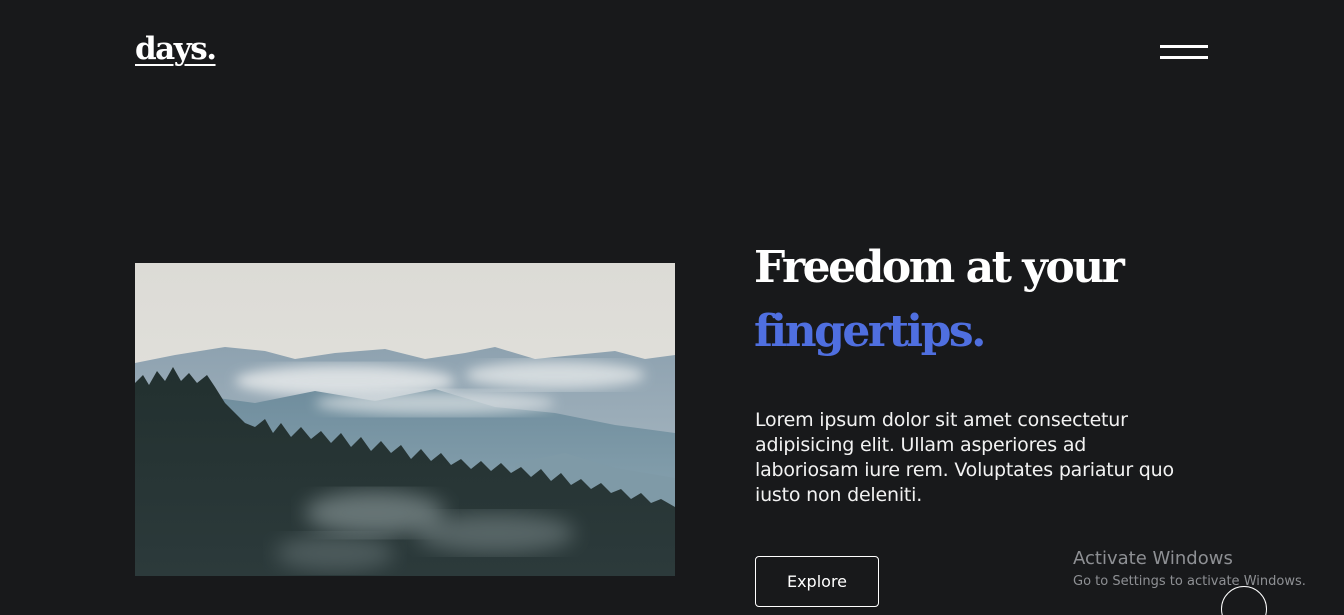 The width and height of the screenshot is (1344, 615). Describe the element at coordinates (1184, 57) in the screenshot. I see `menu-bar-bottom` at that location.